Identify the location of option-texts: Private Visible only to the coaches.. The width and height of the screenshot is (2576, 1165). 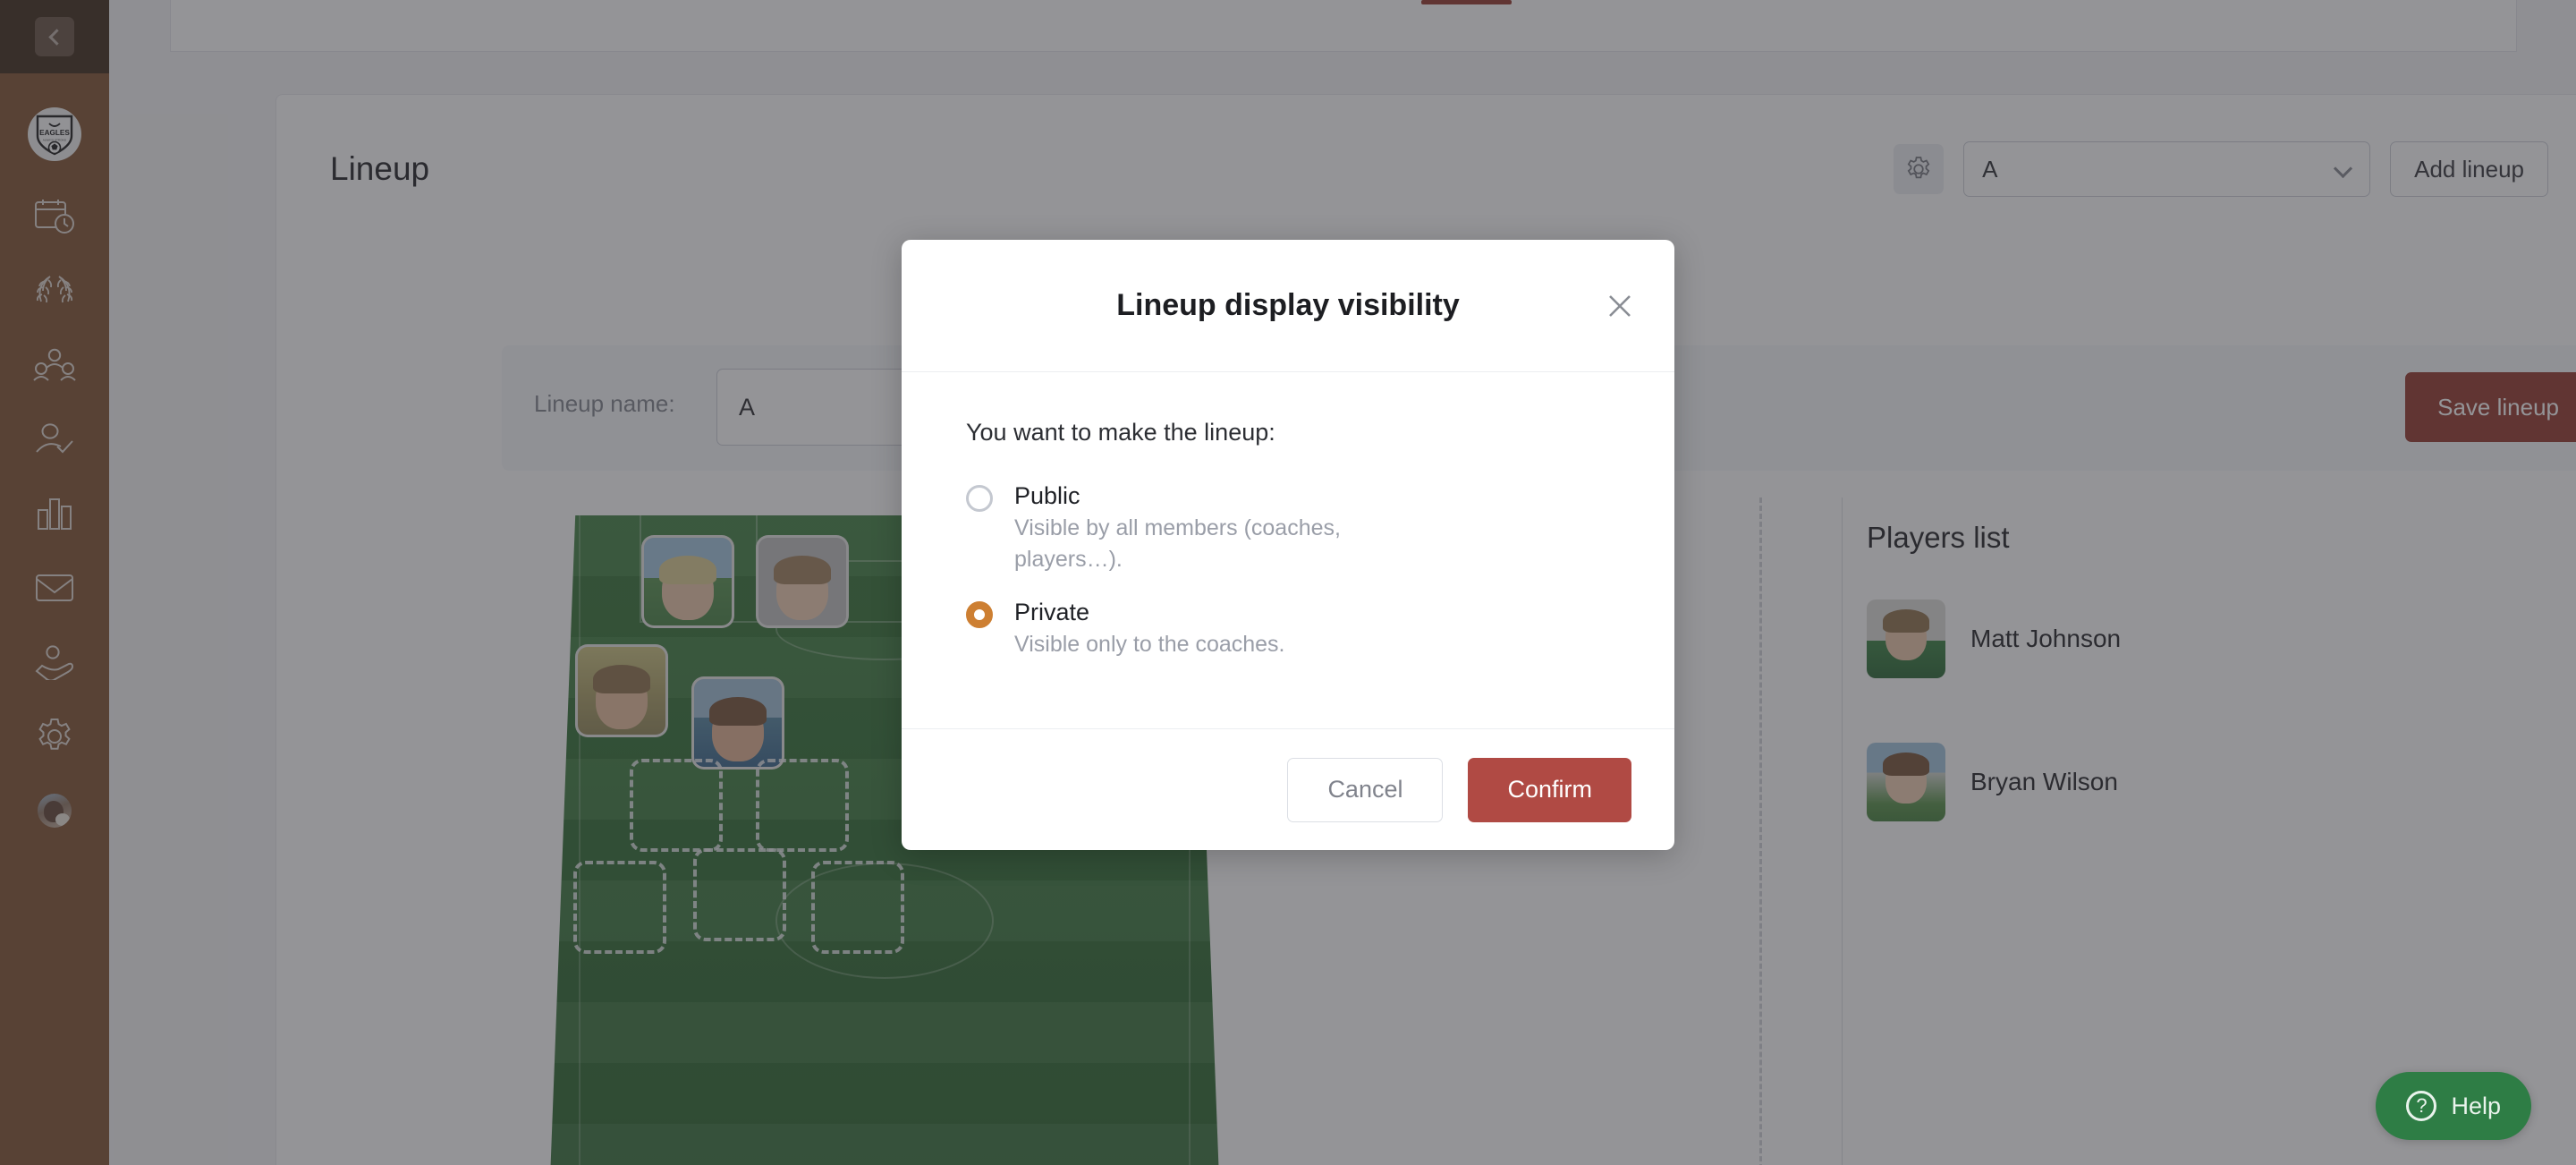
(1149, 632).